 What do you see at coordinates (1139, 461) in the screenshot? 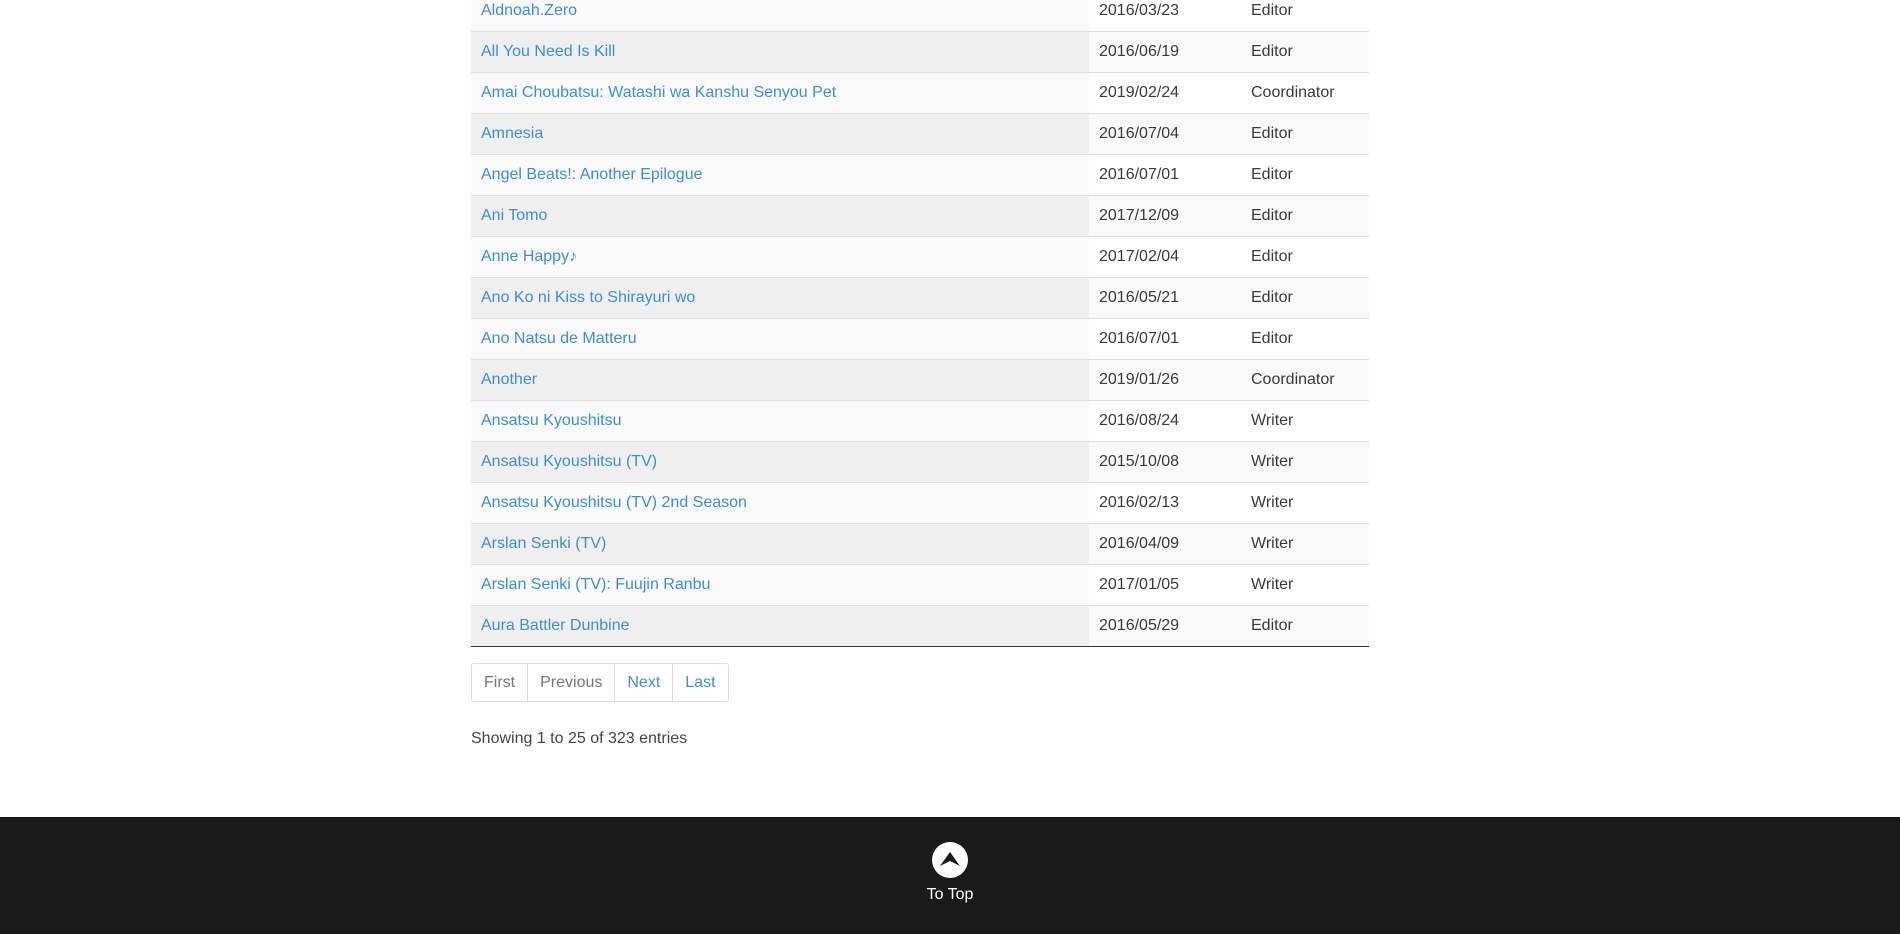
I see `date-text: 2015/10/08` at bounding box center [1139, 461].